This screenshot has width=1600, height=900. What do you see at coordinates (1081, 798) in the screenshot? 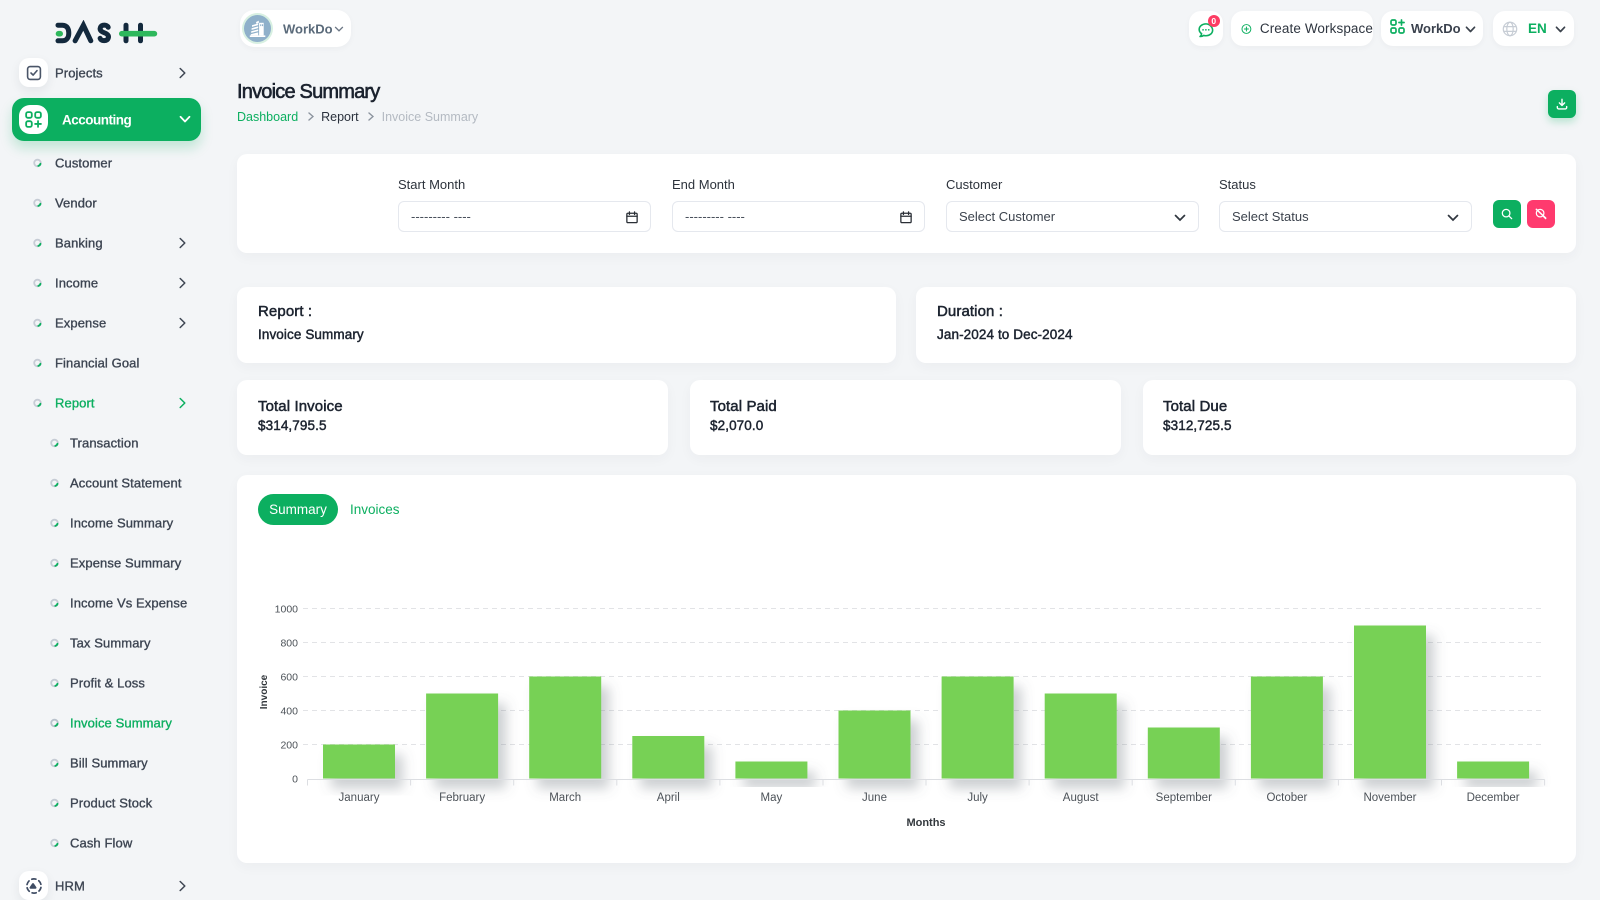
I see `svg-text: August` at bounding box center [1081, 798].